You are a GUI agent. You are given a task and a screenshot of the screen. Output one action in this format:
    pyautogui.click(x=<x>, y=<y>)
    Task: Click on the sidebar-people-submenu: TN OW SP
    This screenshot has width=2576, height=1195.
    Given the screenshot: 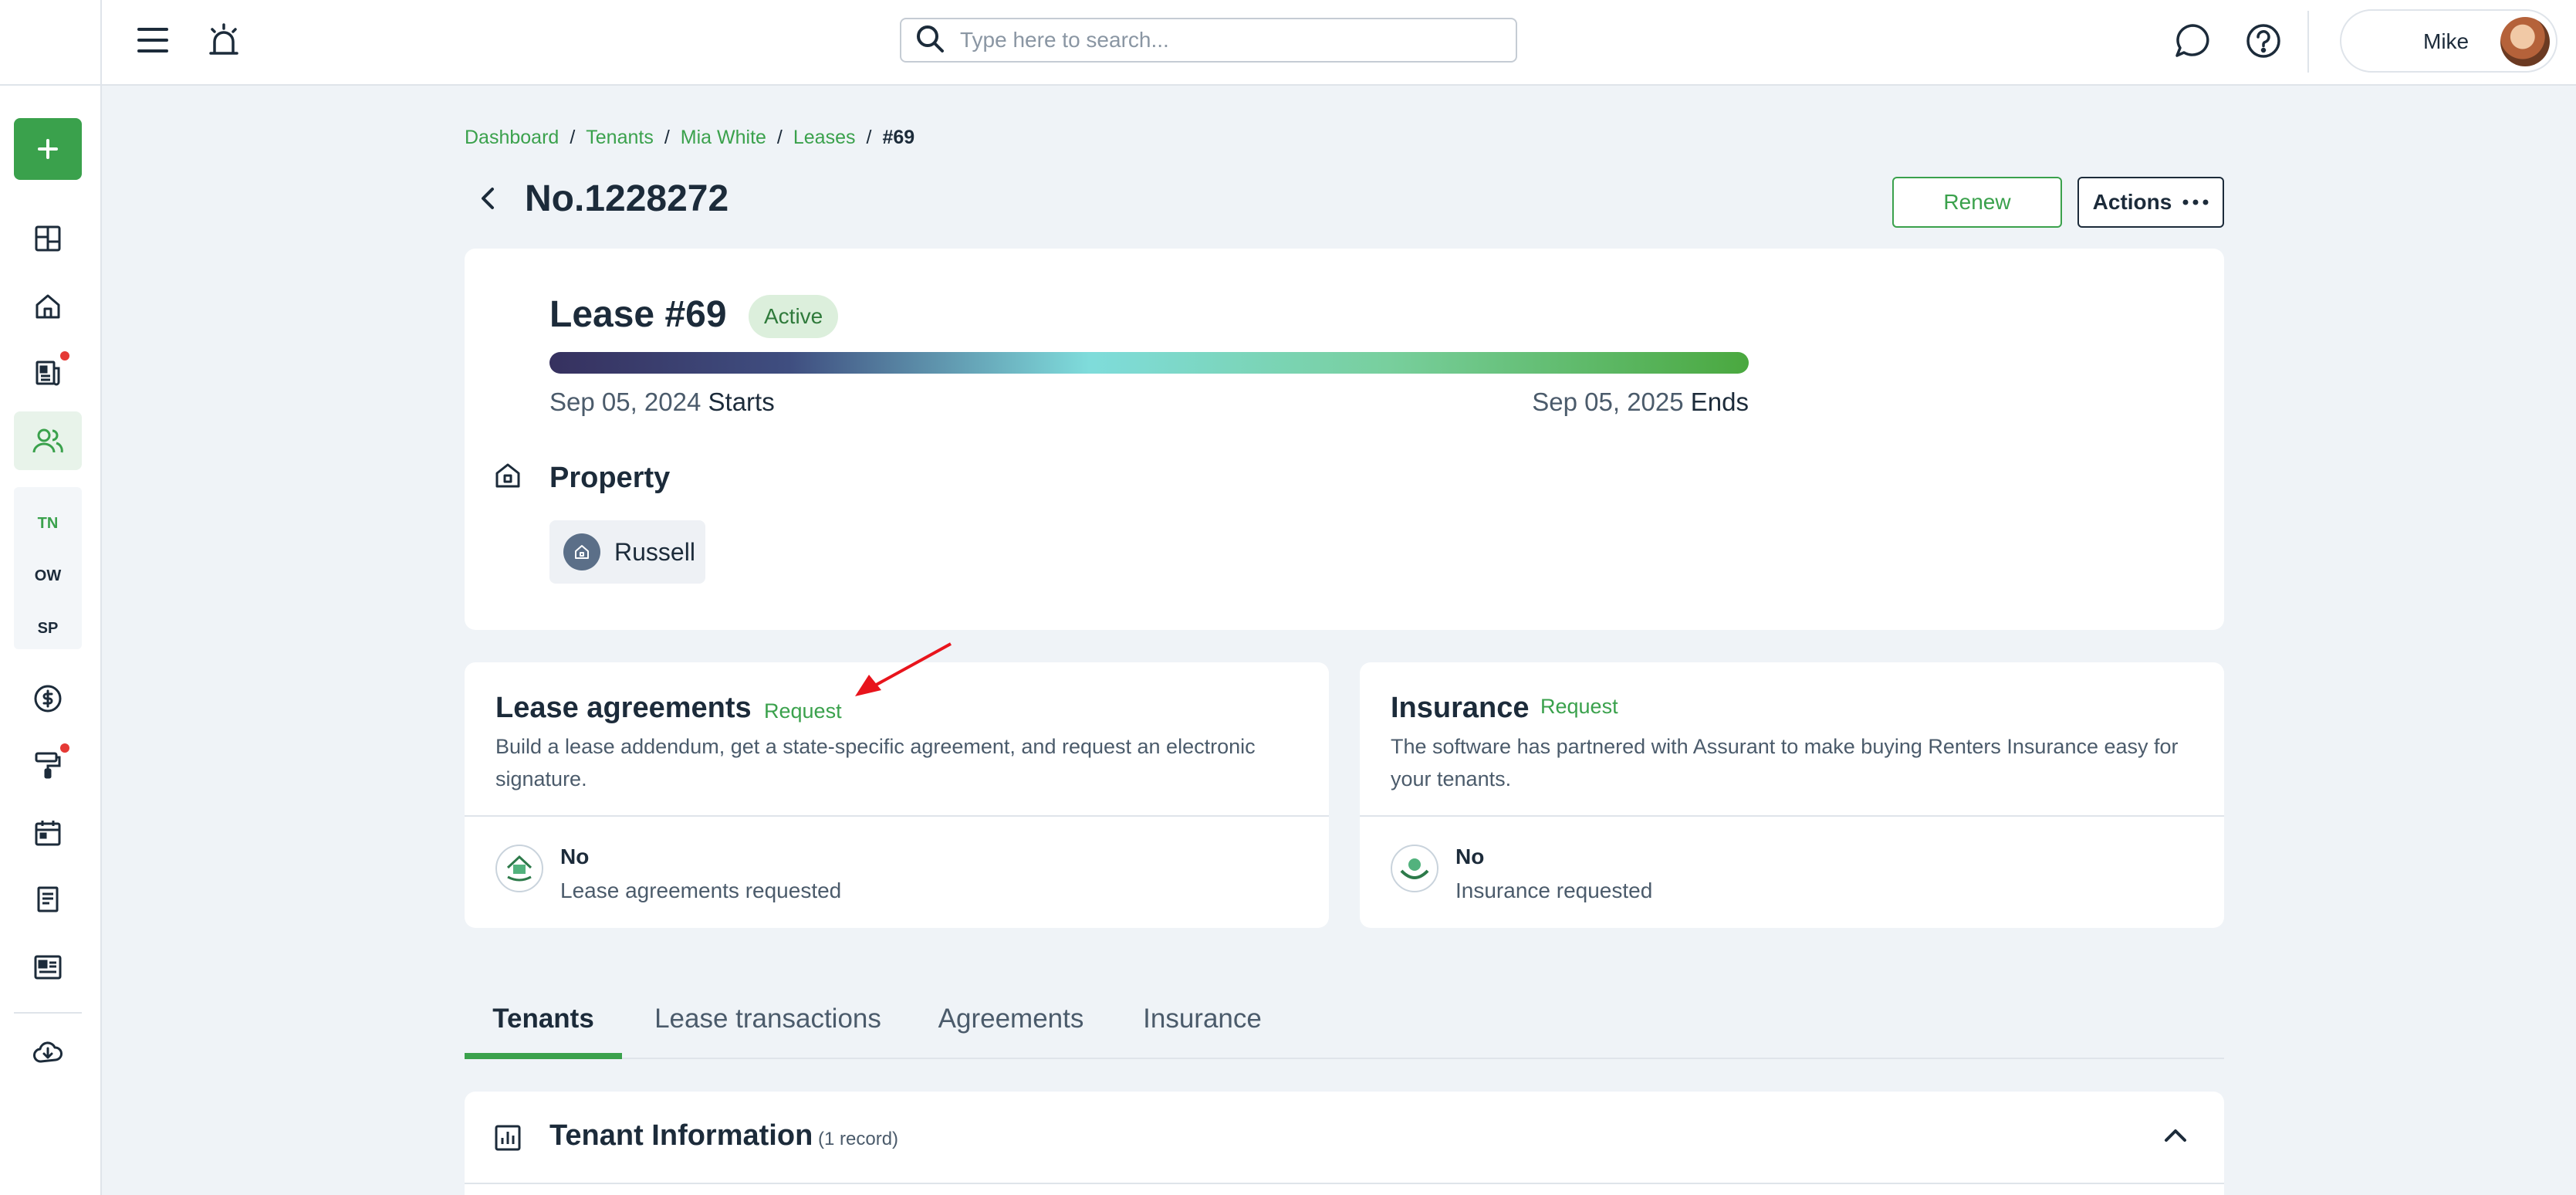 What is the action you would take?
    pyautogui.click(x=48, y=568)
    